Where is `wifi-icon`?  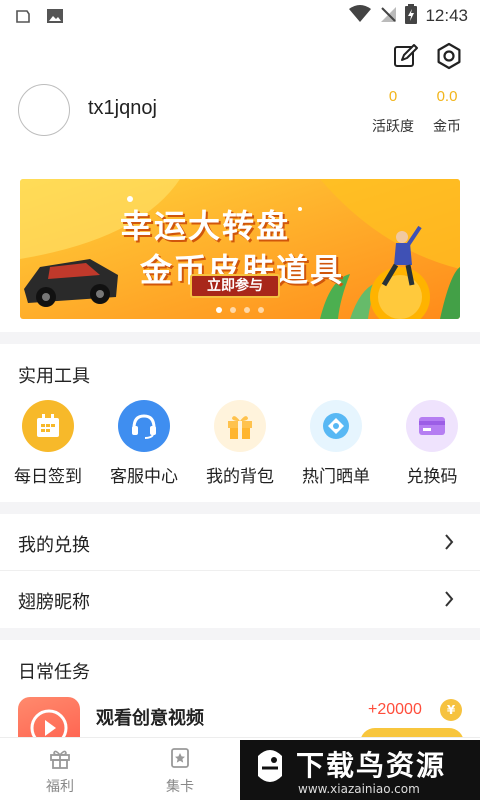
wifi-icon is located at coordinates (360, 16).